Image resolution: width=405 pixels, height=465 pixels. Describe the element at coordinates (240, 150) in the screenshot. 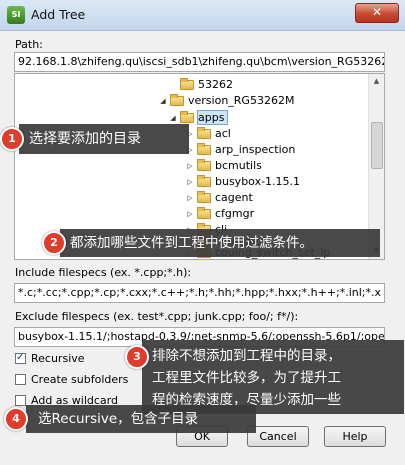

I see `tree-node: ▷ arp_inspection` at that location.